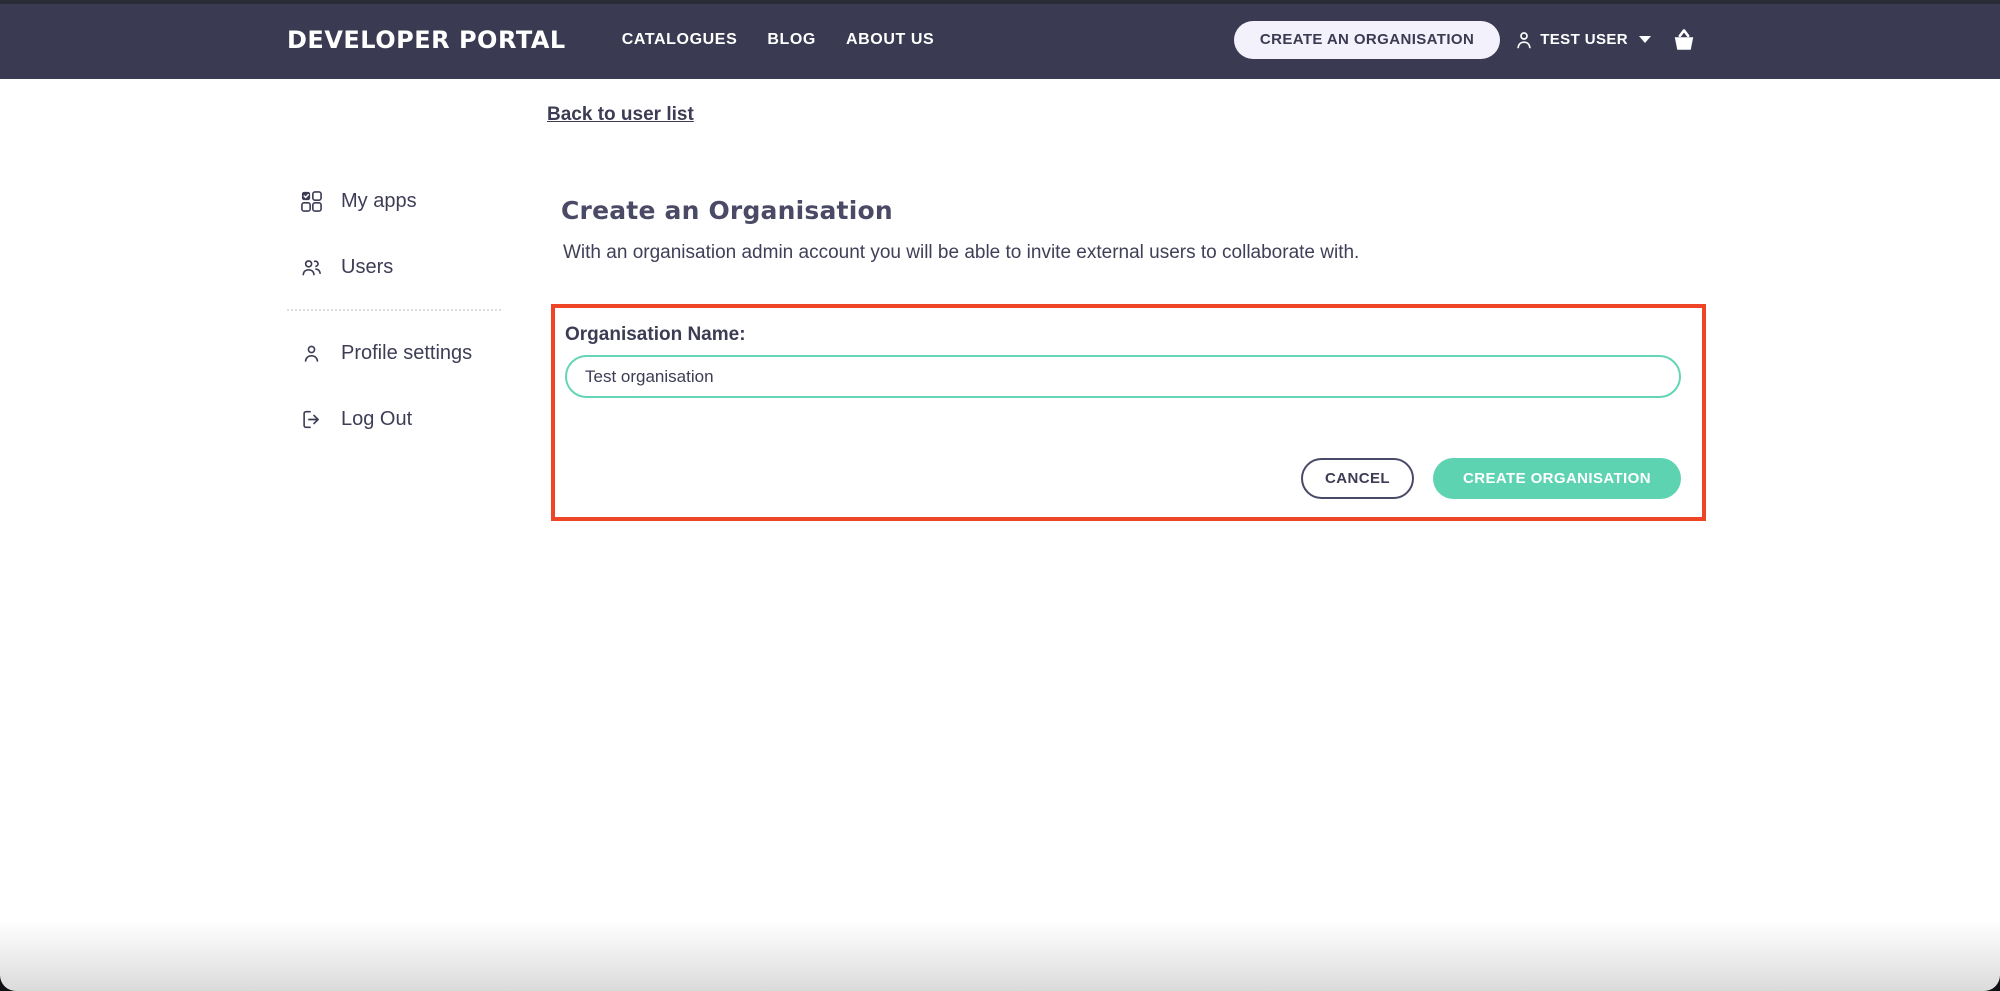  What do you see at coordinates (1123, 376) in the screenshot?
I see `organisation-name-input` at bounding box center [1123, 376].